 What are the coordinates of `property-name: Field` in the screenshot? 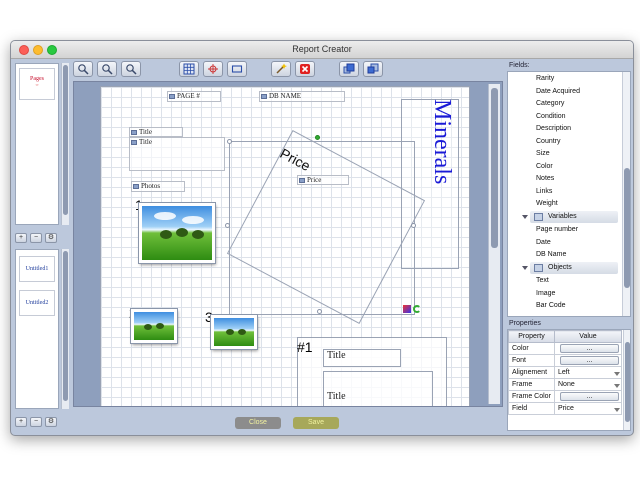 It's located at (531, 408).